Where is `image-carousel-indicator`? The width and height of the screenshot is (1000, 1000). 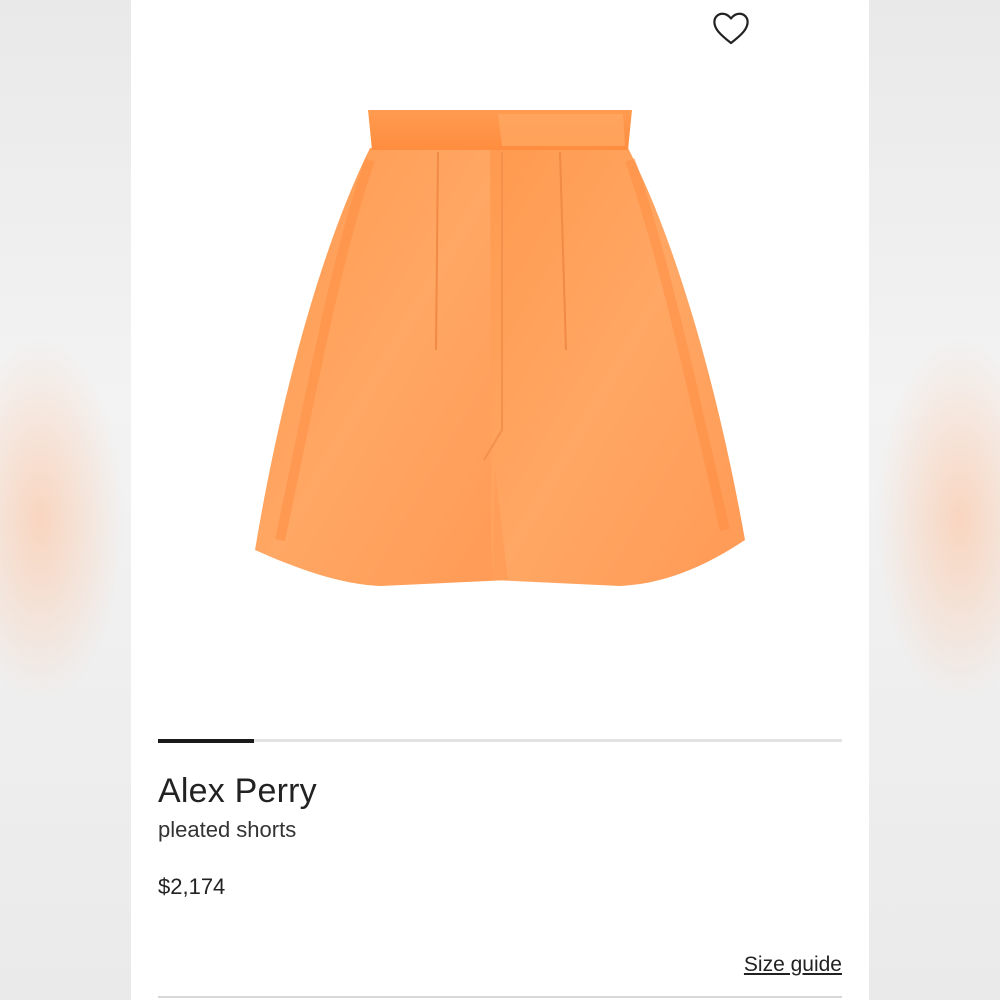 image-carousel-indicator is located at coordinates (500, 740).